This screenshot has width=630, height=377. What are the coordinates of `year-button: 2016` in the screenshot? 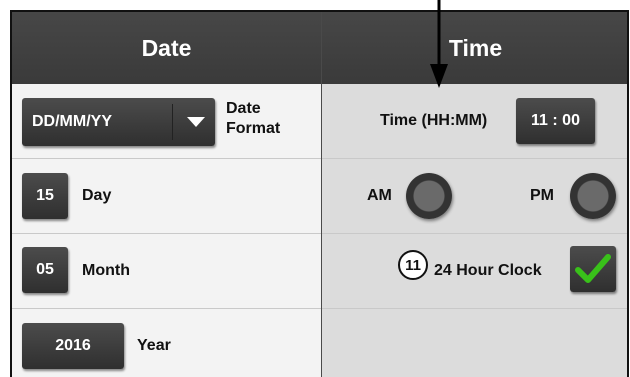 It's located at (73, 346).